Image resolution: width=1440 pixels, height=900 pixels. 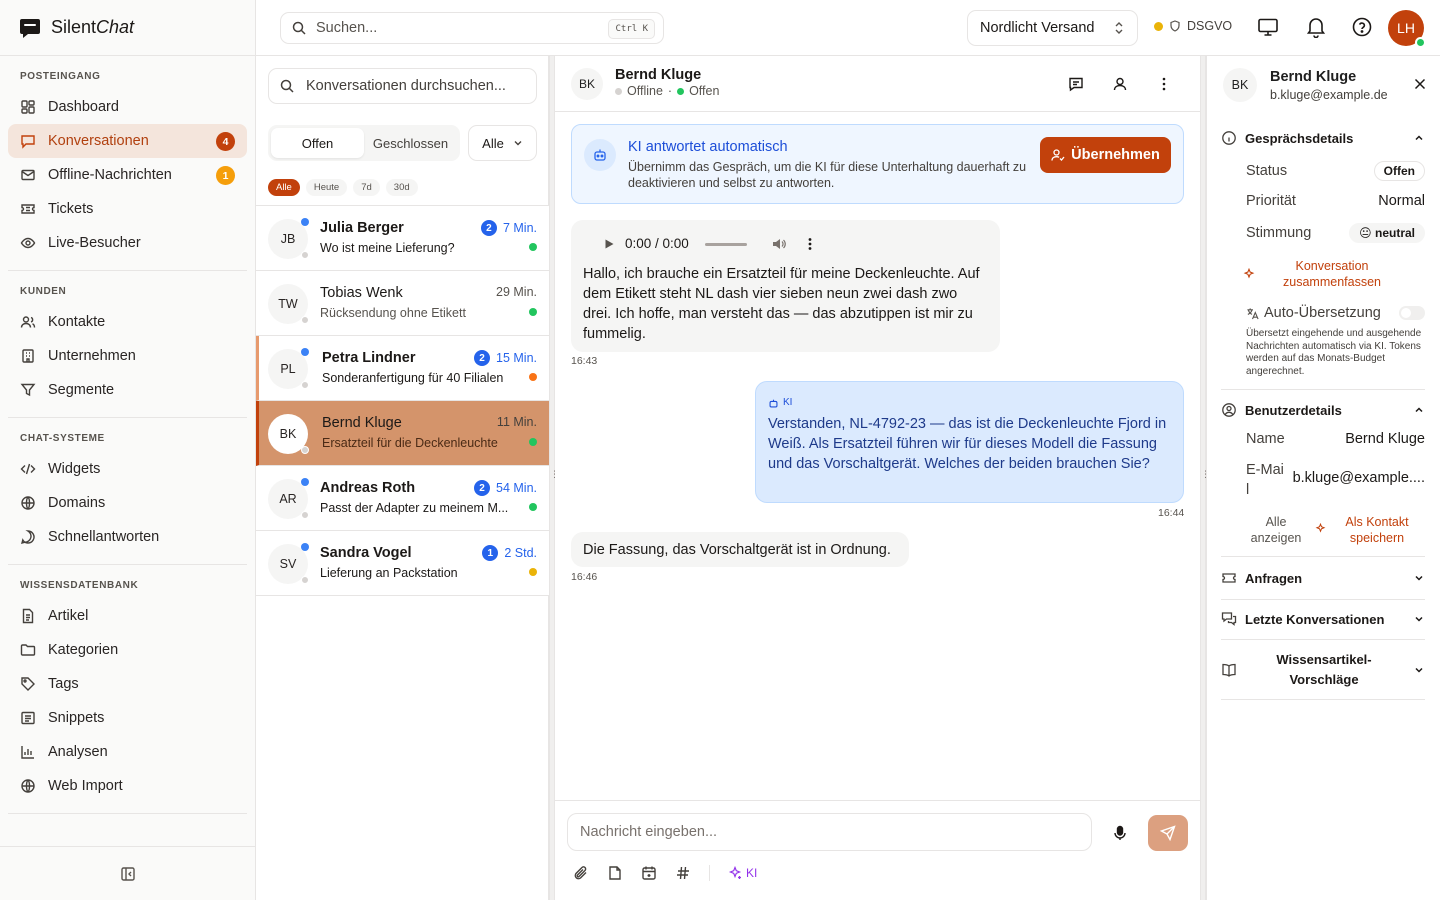 I want to click on sidebar-item-label: Live-Besucher, so click(x=94, y=243).